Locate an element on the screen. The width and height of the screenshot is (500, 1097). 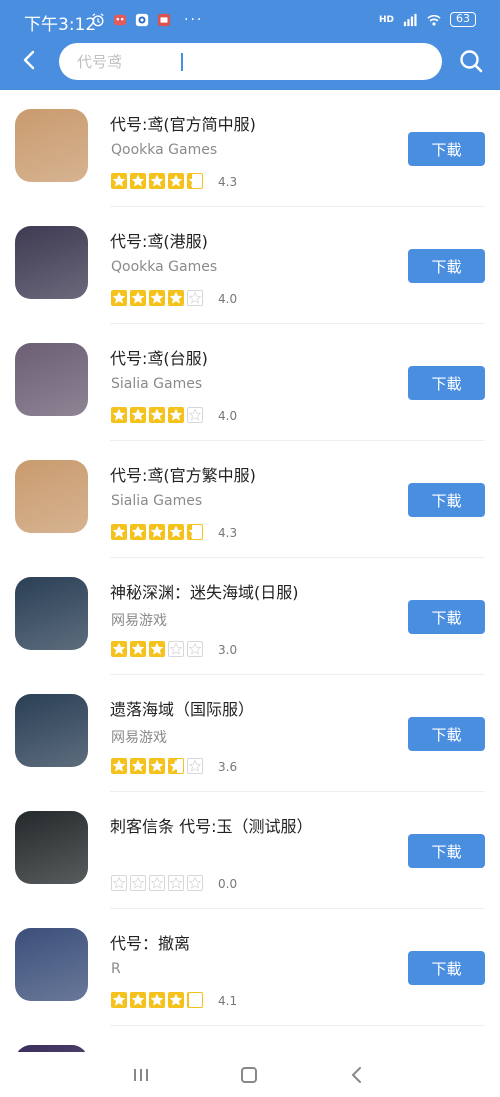
app-developer: 网易游戏 is located at coordinates (139, 621).